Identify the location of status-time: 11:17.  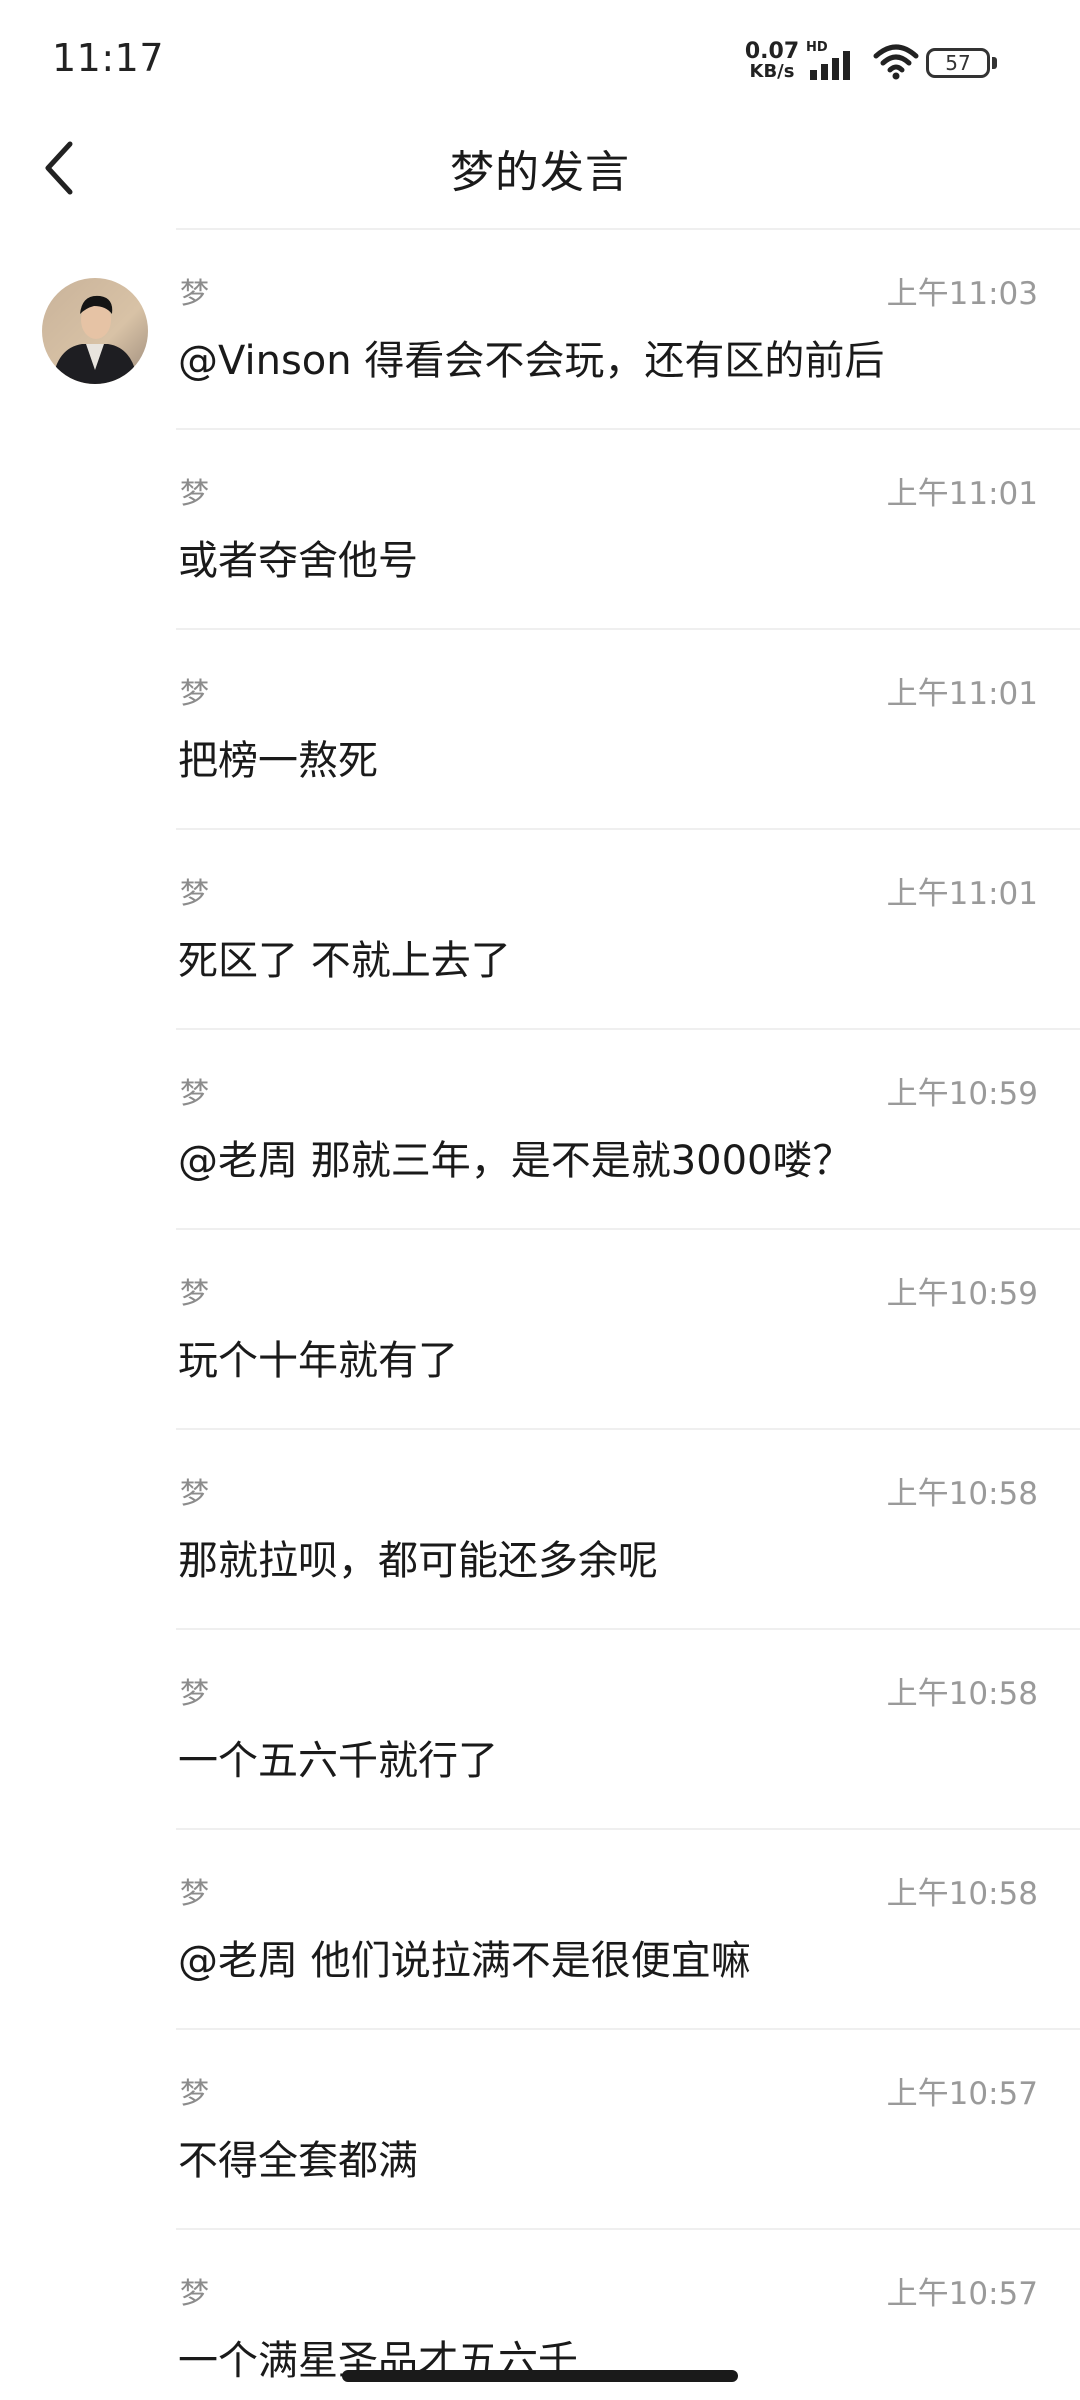
(108, 58).